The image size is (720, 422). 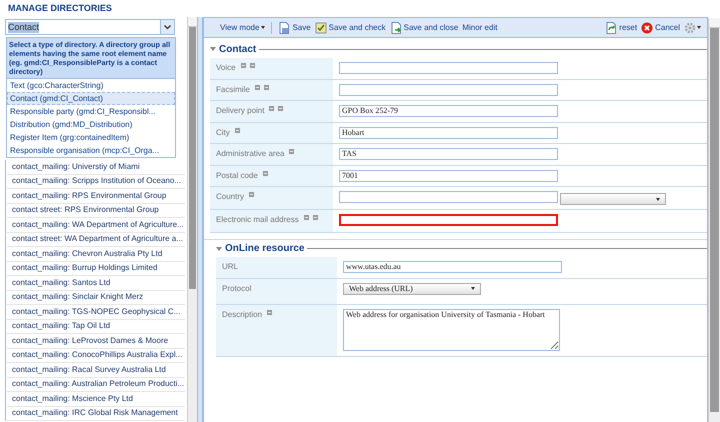 What do you see at coordinates (237, 49) in the screenshot?
I see `section-title: Contact` at bounding box center [237, 49].